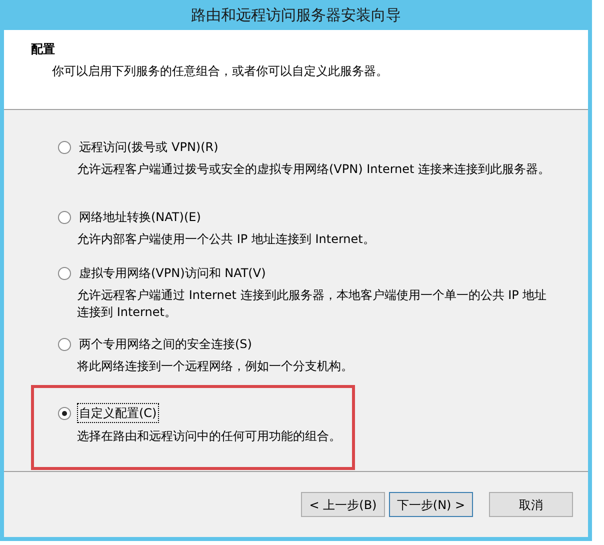 The height and width of the screenshot is (545, 604). What do you see at coordinates (140, 217) in the screenshot?
I see `option-label: 网络地址转换(NAT)(E)` at bounding box center [140, 217].